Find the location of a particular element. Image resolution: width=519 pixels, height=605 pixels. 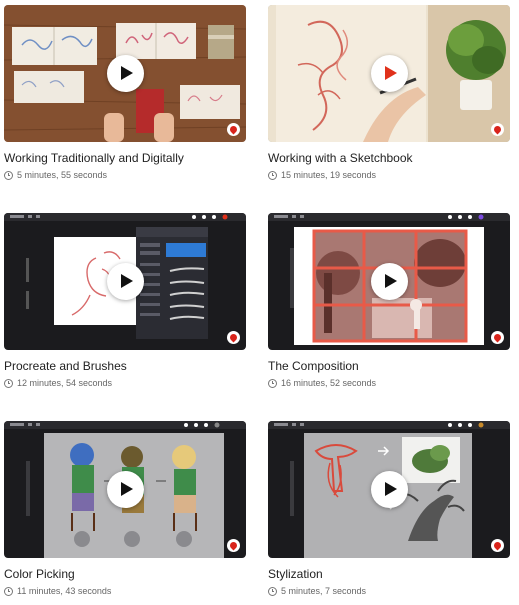

lesson-title: Working with a Sketchbook is located at coordinates (389, 158).